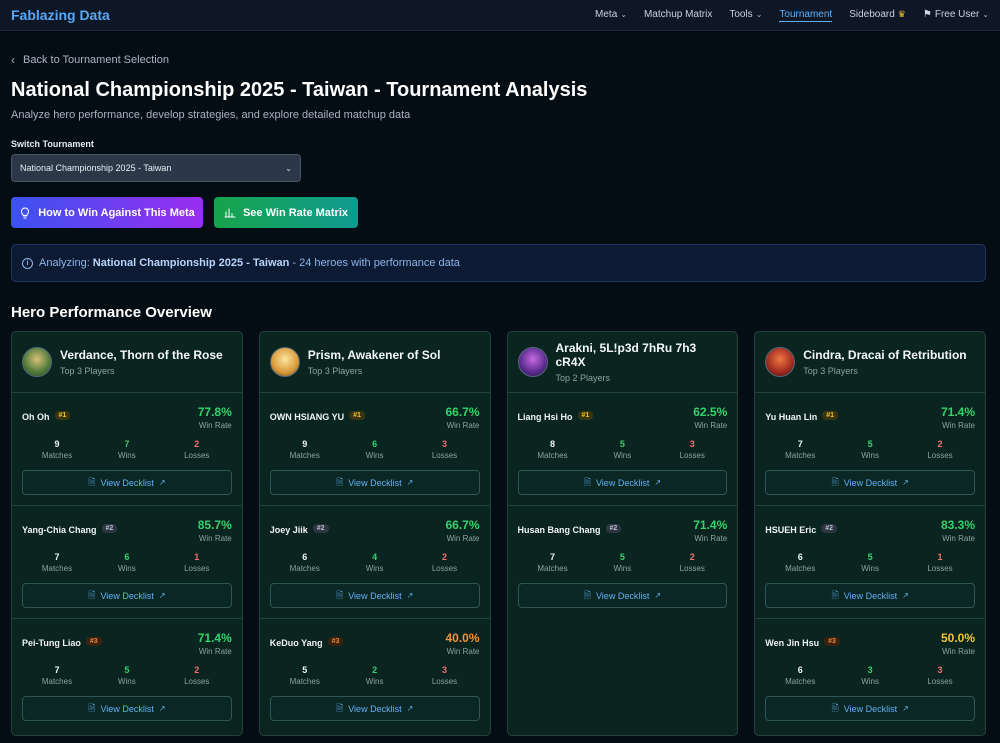 The height and width of the screenshot is (743, 1000). I want to click on rank-badge: #1, so click(62, 415).